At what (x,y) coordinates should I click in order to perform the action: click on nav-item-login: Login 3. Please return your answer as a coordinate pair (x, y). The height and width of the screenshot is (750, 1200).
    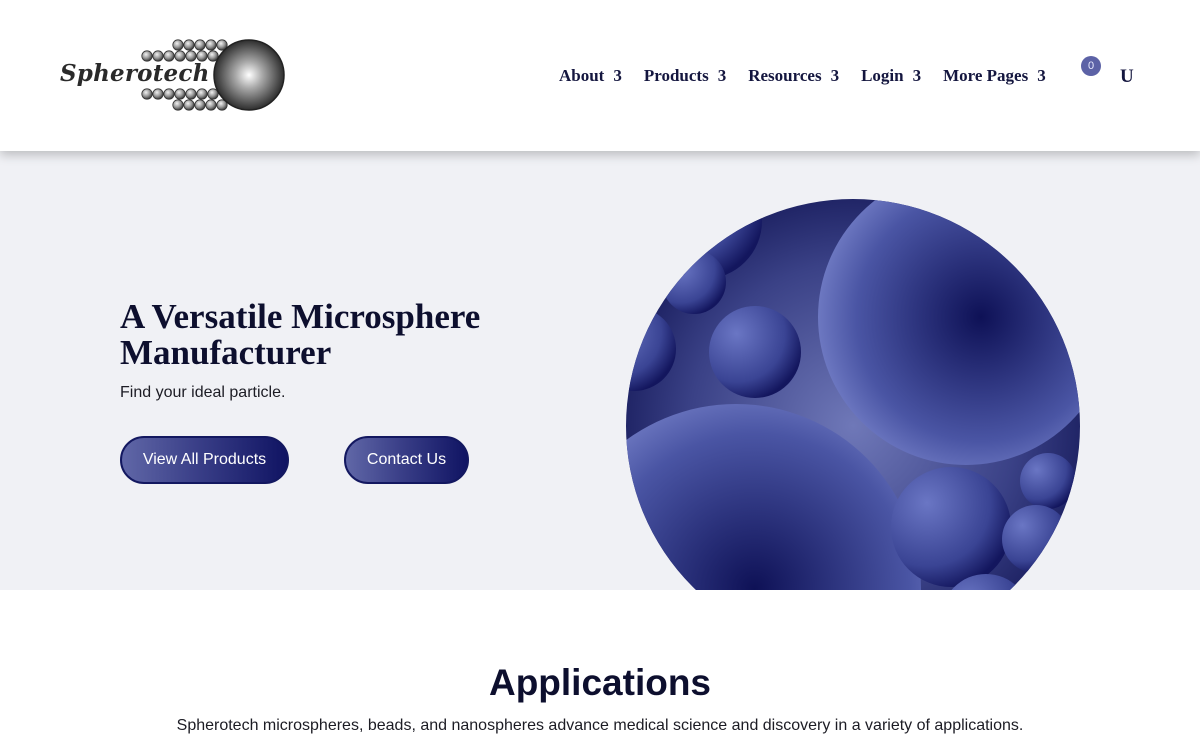
    Looking at the image, I should click on (891, 76).